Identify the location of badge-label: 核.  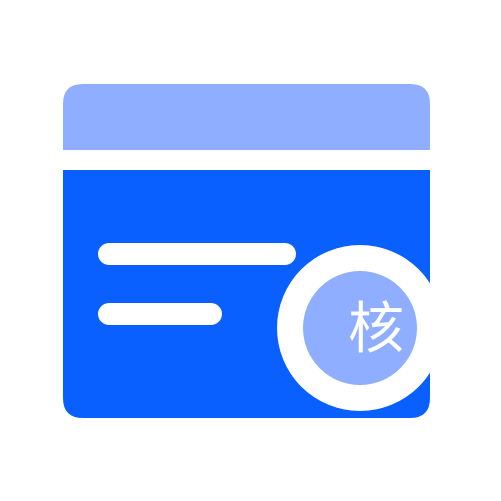
(376, 329).